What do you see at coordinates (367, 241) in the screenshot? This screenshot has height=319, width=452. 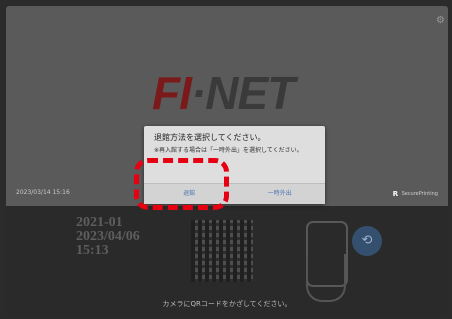 I see `scan-icon: ⟲` at bounding box center [367, 241].